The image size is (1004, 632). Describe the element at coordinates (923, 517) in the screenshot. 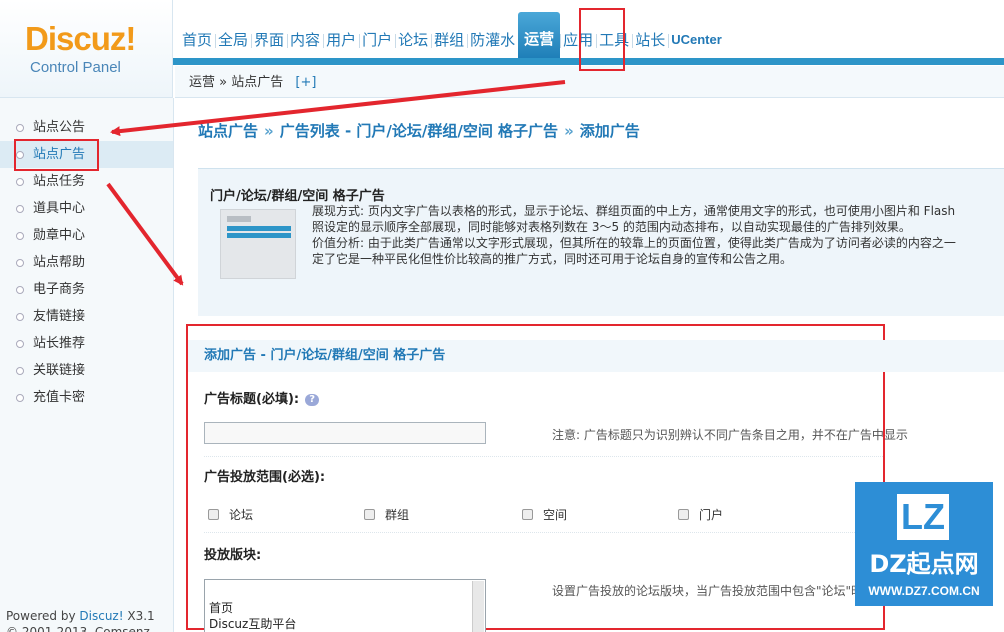

I see `watermark-logo: LZ` at that location.